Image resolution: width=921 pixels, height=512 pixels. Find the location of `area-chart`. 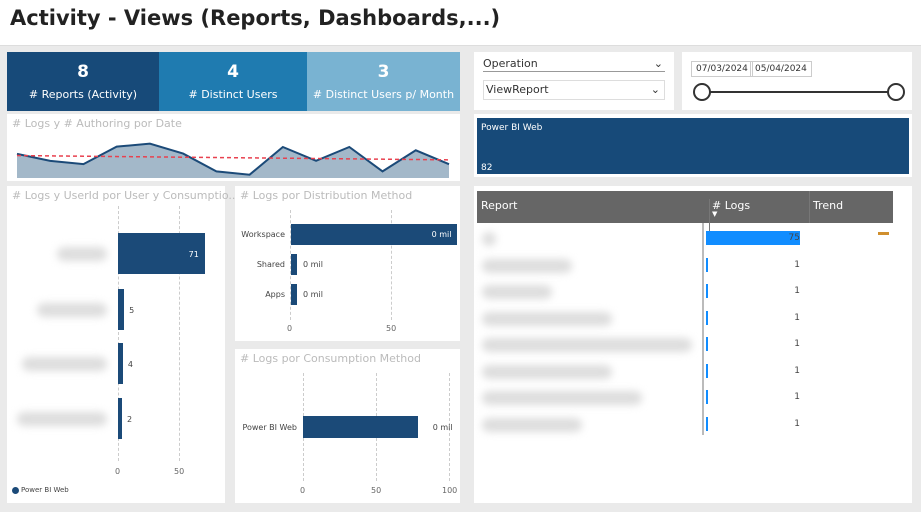

area-chart is located at coordinates (233, 160).